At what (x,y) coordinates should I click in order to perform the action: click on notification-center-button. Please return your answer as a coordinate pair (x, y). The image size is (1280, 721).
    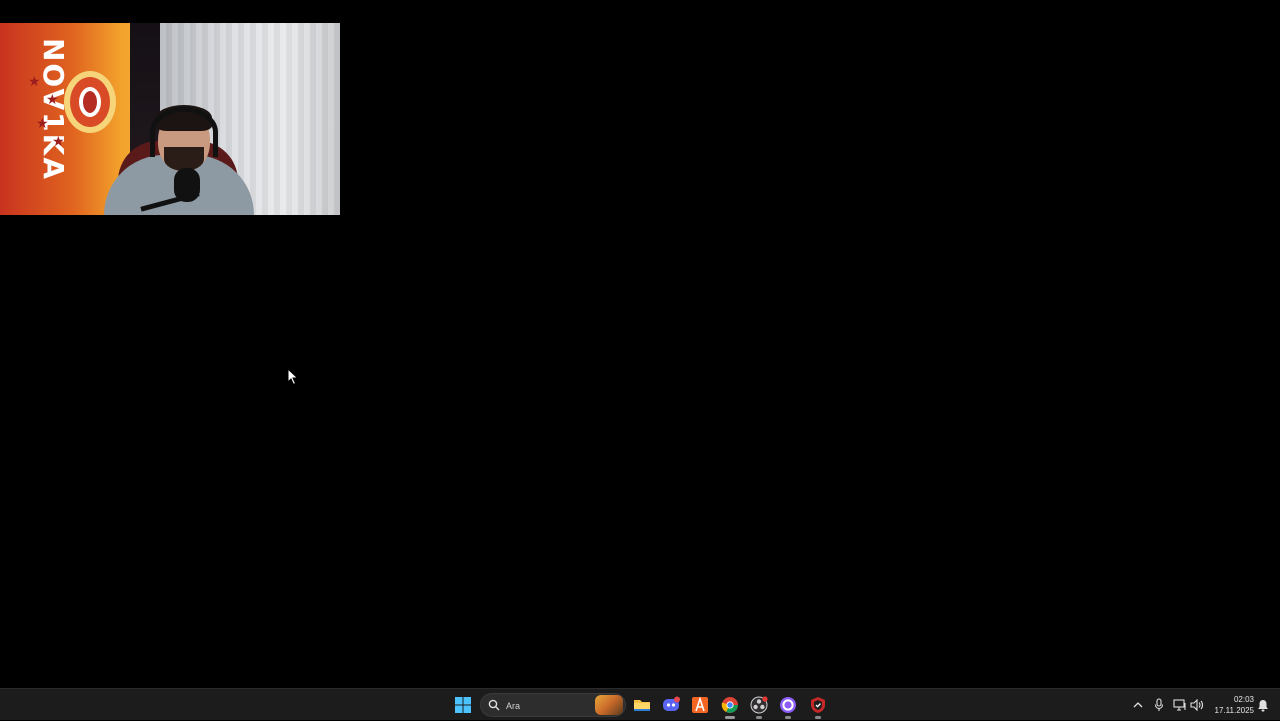
    Looking at the image, I should click on (1263, 705).